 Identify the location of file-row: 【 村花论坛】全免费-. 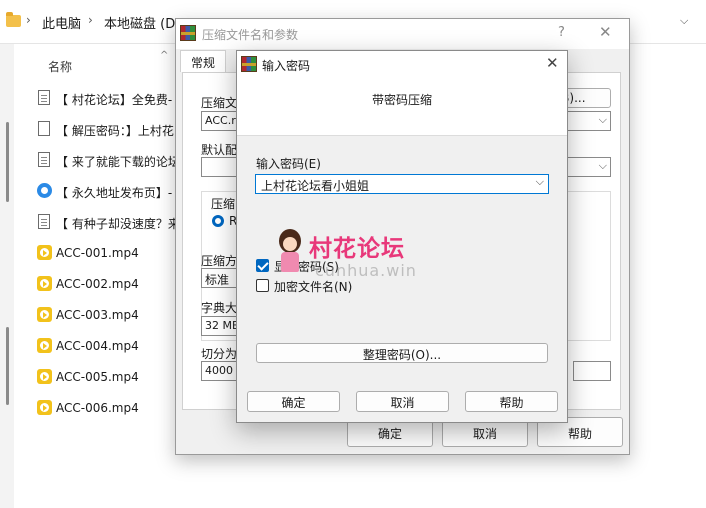
(116, 99).